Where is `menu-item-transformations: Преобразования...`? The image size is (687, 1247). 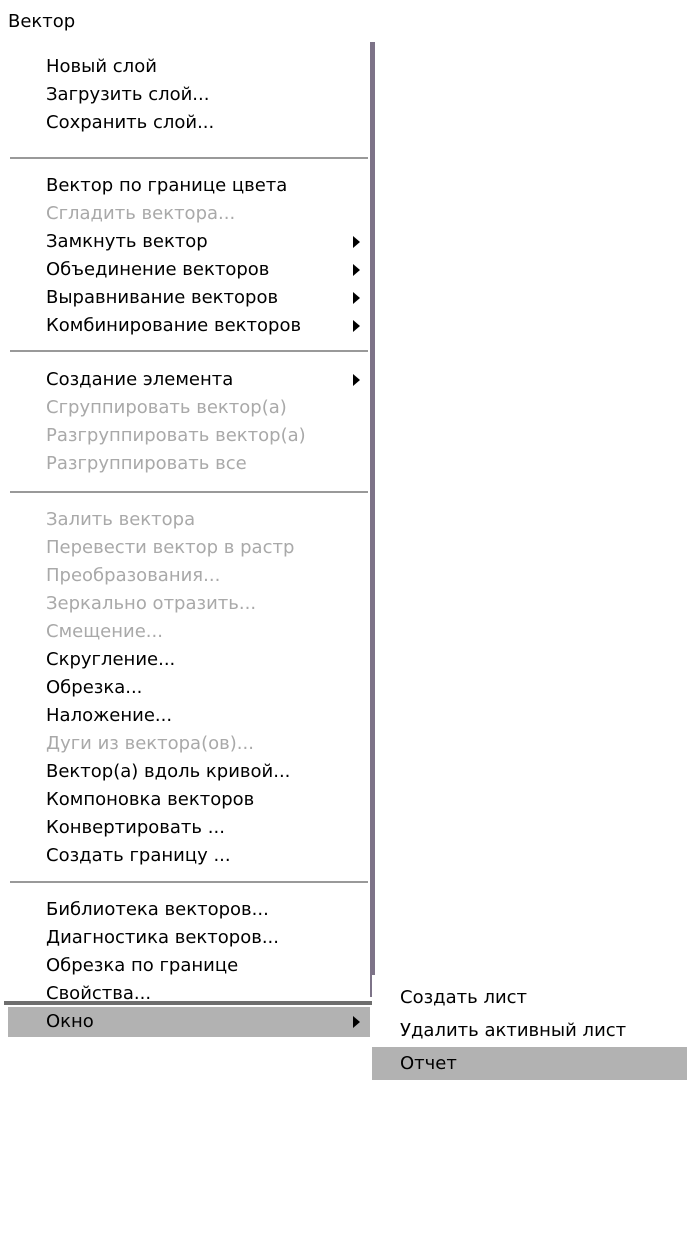 menu-item-transformations: Преобразования... is located at coordinates (189, 576).